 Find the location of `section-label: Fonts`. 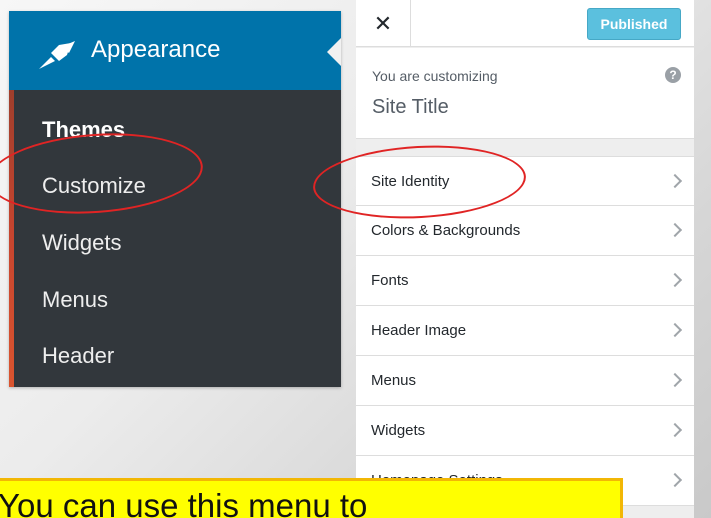

section-label: Fonts is located at coordinates (390, 280).